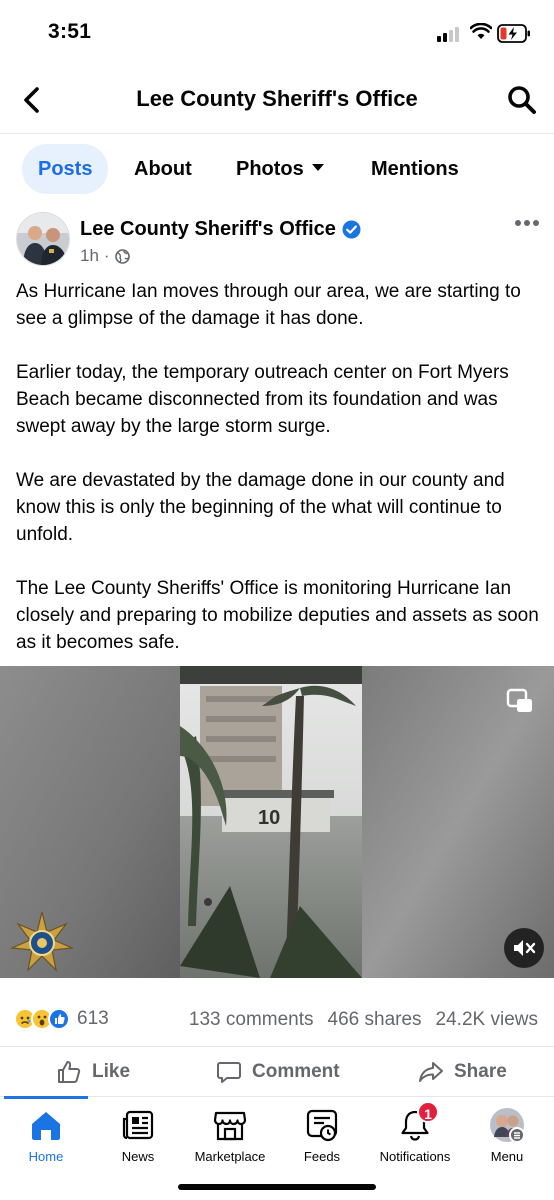 This screenshot has height=1200, width=554. Describe the element at coordinates (46, 1156) in the screenshot. I see `tabbar-home-label: Home` at that location.